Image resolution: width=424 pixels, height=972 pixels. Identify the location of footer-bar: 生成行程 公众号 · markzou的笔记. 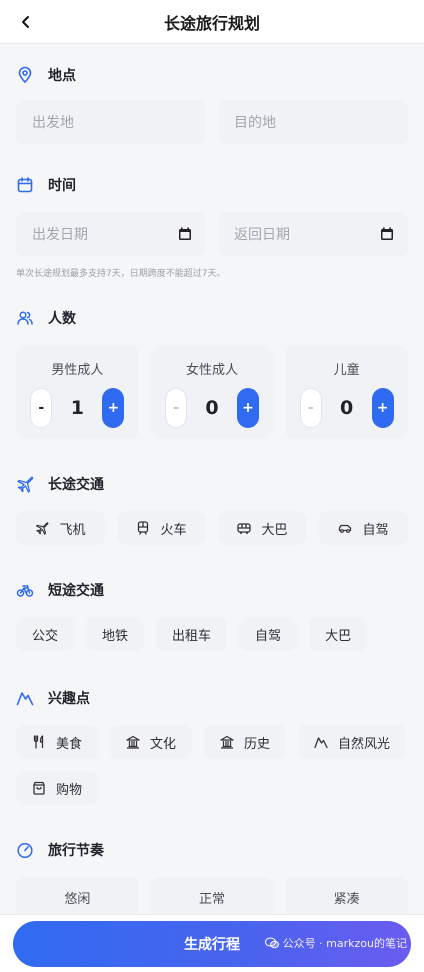
(212, 943).